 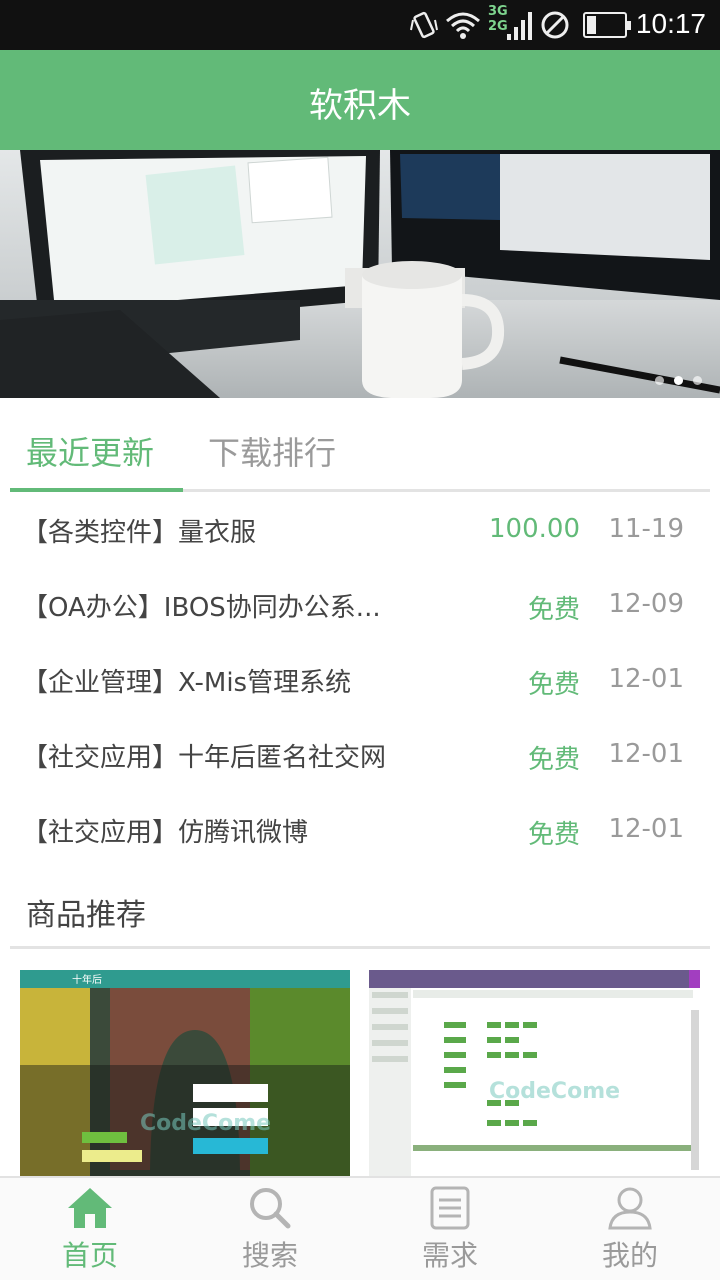 I want to click on app-title: 软积木, so click(x=360, y=106).